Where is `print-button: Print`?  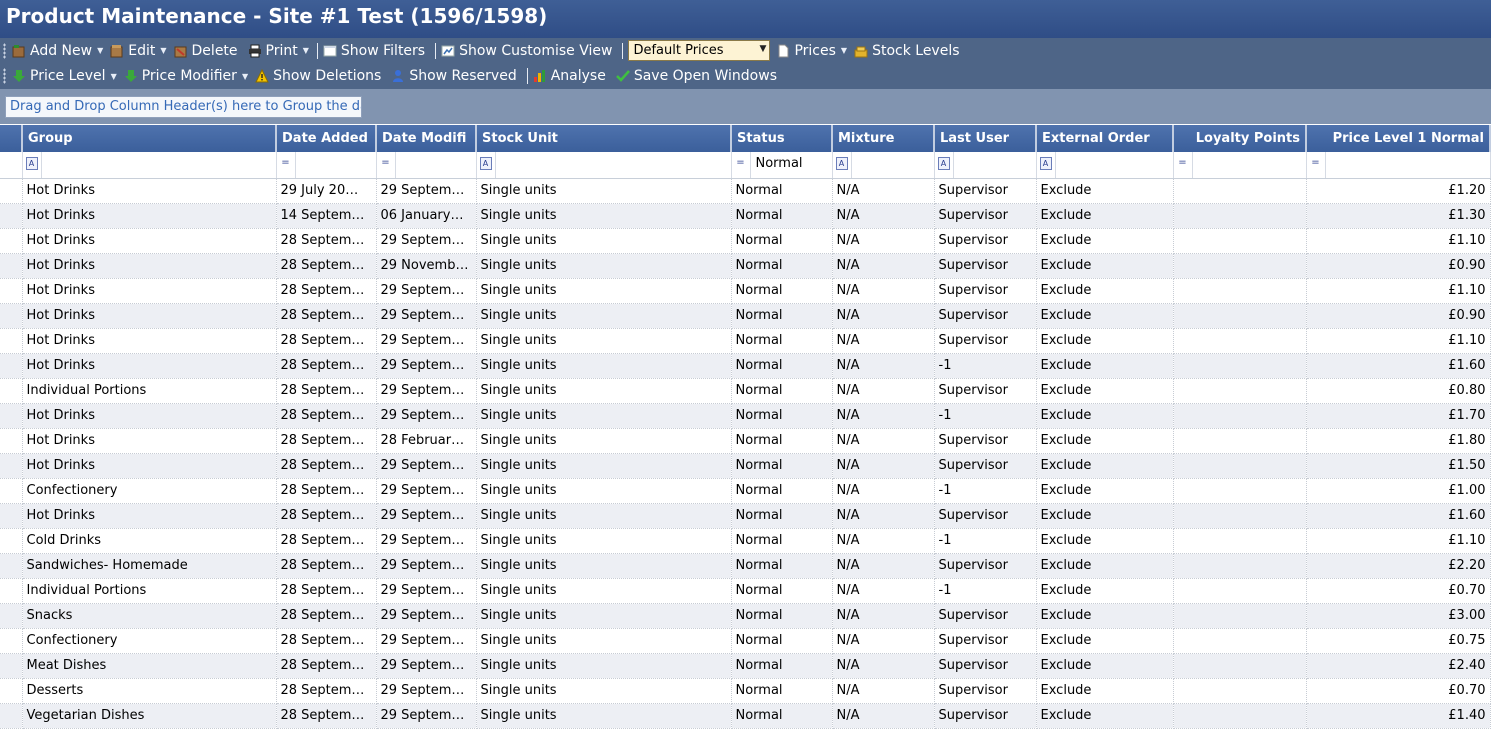
print-button: Print is located at coordinates (273, 51).